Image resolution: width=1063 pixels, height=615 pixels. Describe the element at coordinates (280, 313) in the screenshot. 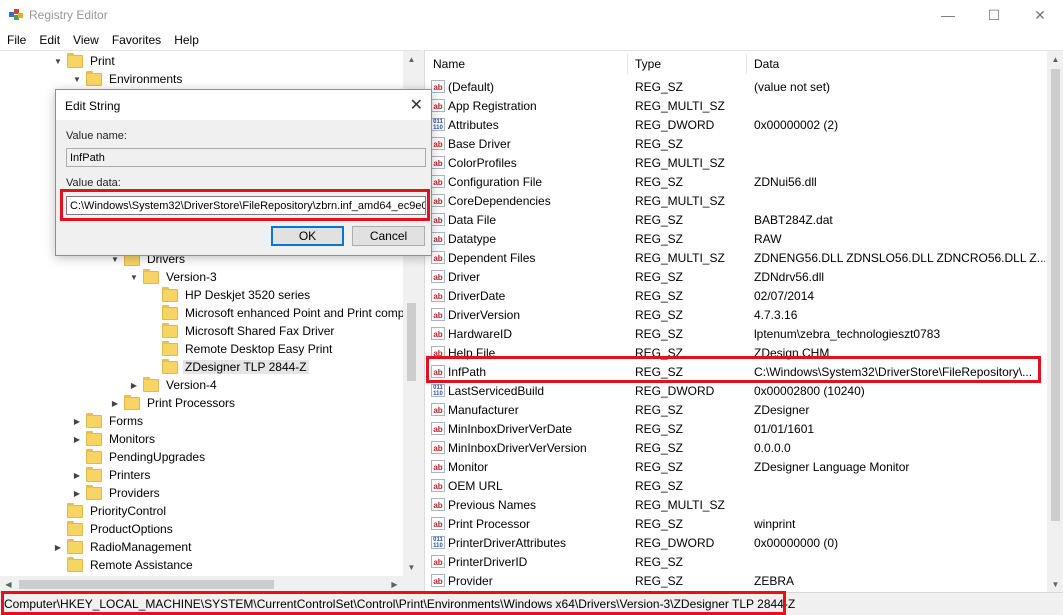

I see `tree-node: Microsoft enhanced Point and Print compa` at that location.